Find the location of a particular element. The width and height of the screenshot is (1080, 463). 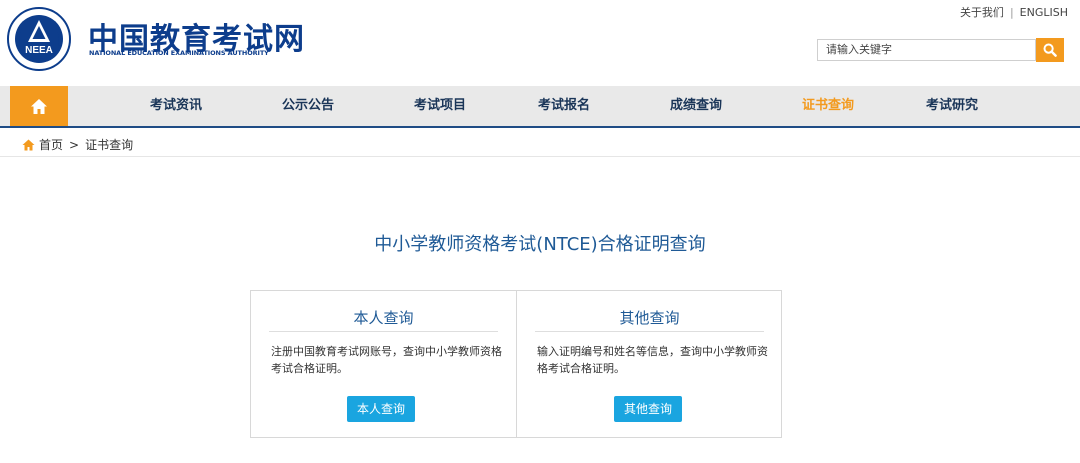

neea-emblem-logo: NEEA is located at coordinates (39, 39).